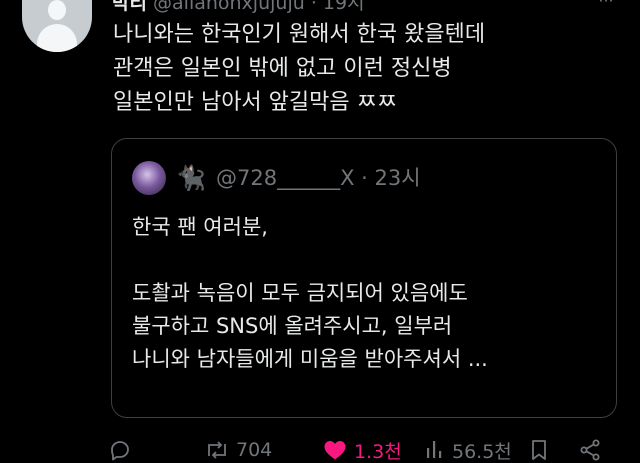 This screenshot has width=640, height=463. I want to click on tweet-text-line: 나니와는 한국인기 원해서 한국 왔을텐데, so click(299, 34).